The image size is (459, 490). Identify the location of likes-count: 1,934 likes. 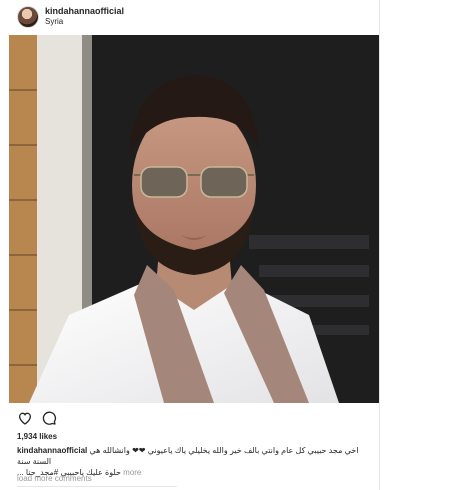
(37, 436).